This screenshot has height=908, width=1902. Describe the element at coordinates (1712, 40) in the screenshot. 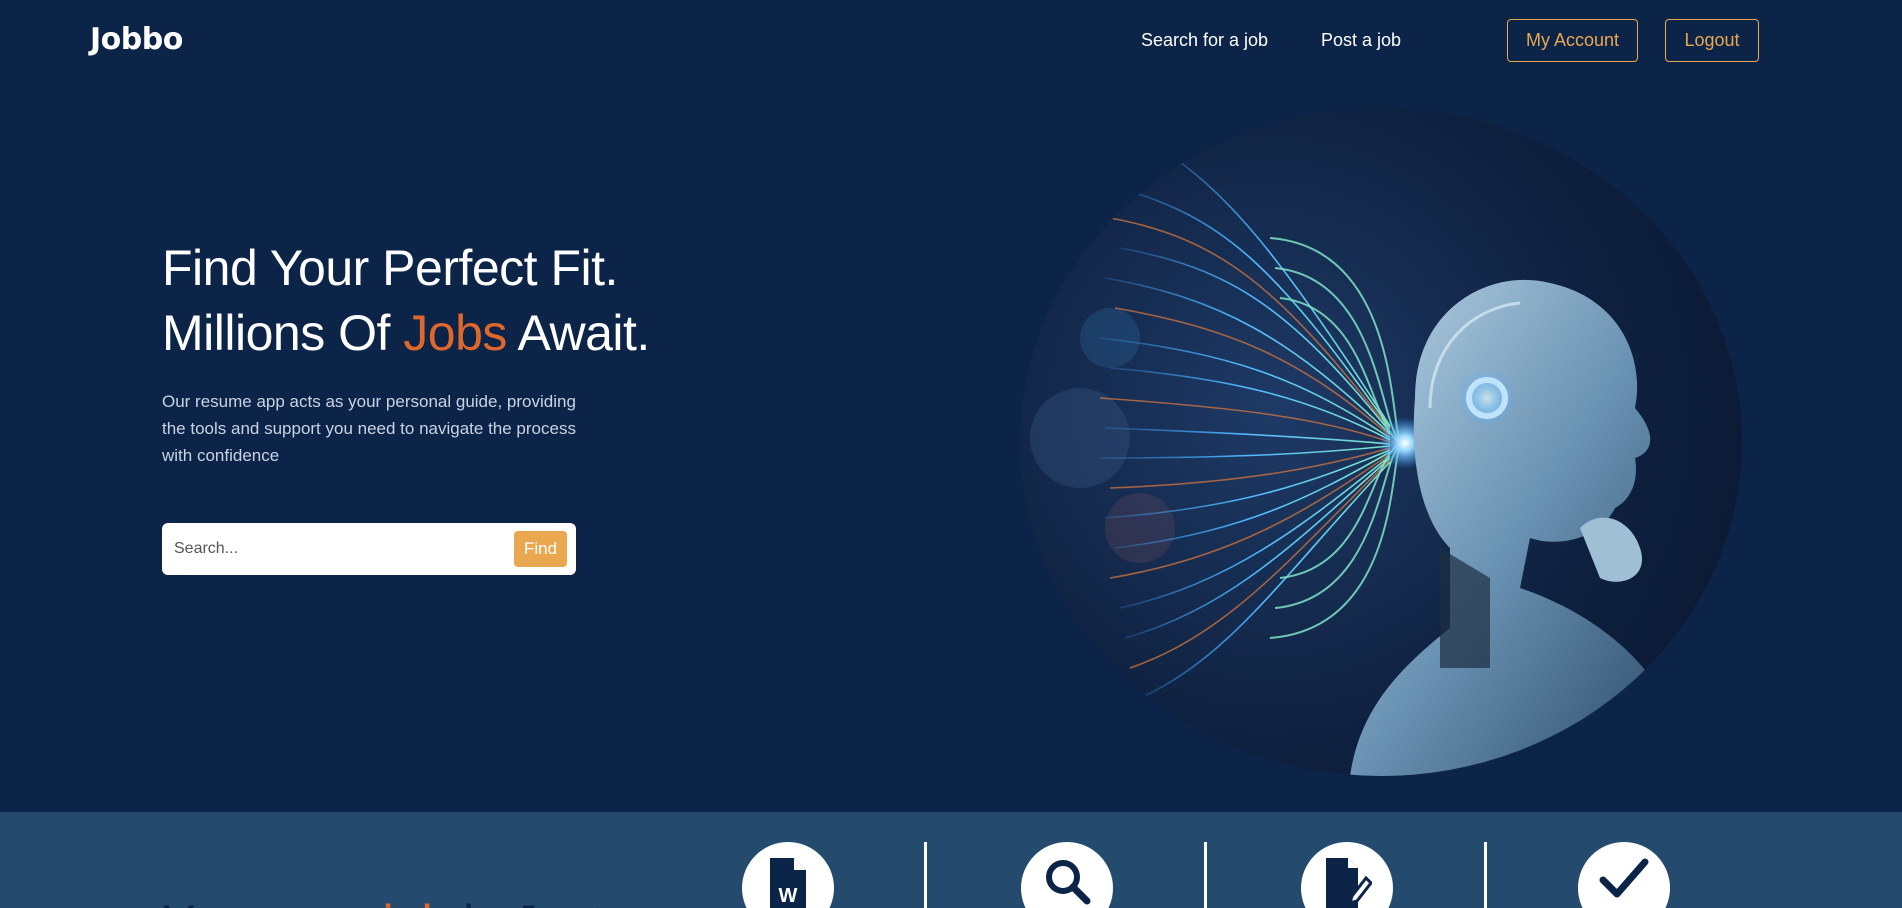

I see `logout-button: Logout` at that location.